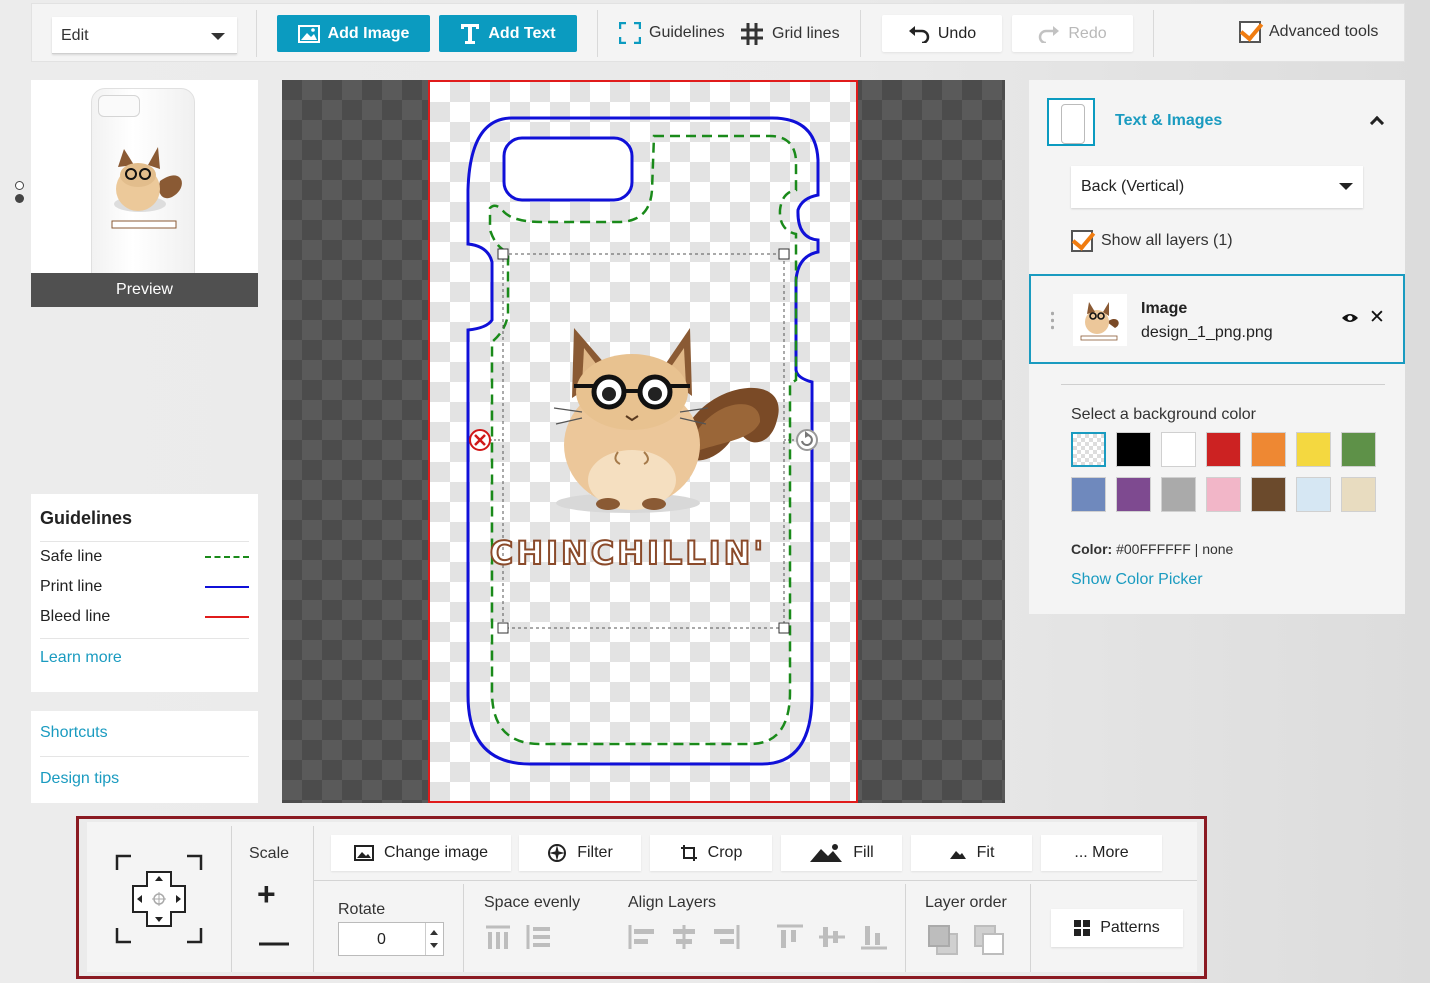  What do you see at coordinates (672, 902) in the screenshot?
I see `align-layers-label: Align Layers` at bounding box center [672, 902].